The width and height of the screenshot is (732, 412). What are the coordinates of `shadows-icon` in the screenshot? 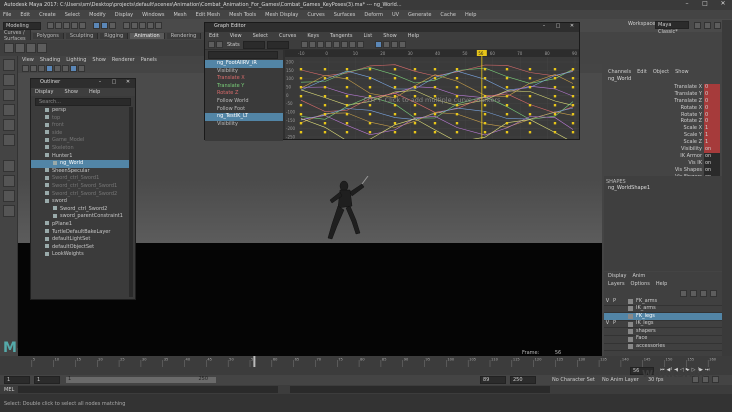 It's located at (65, 68).